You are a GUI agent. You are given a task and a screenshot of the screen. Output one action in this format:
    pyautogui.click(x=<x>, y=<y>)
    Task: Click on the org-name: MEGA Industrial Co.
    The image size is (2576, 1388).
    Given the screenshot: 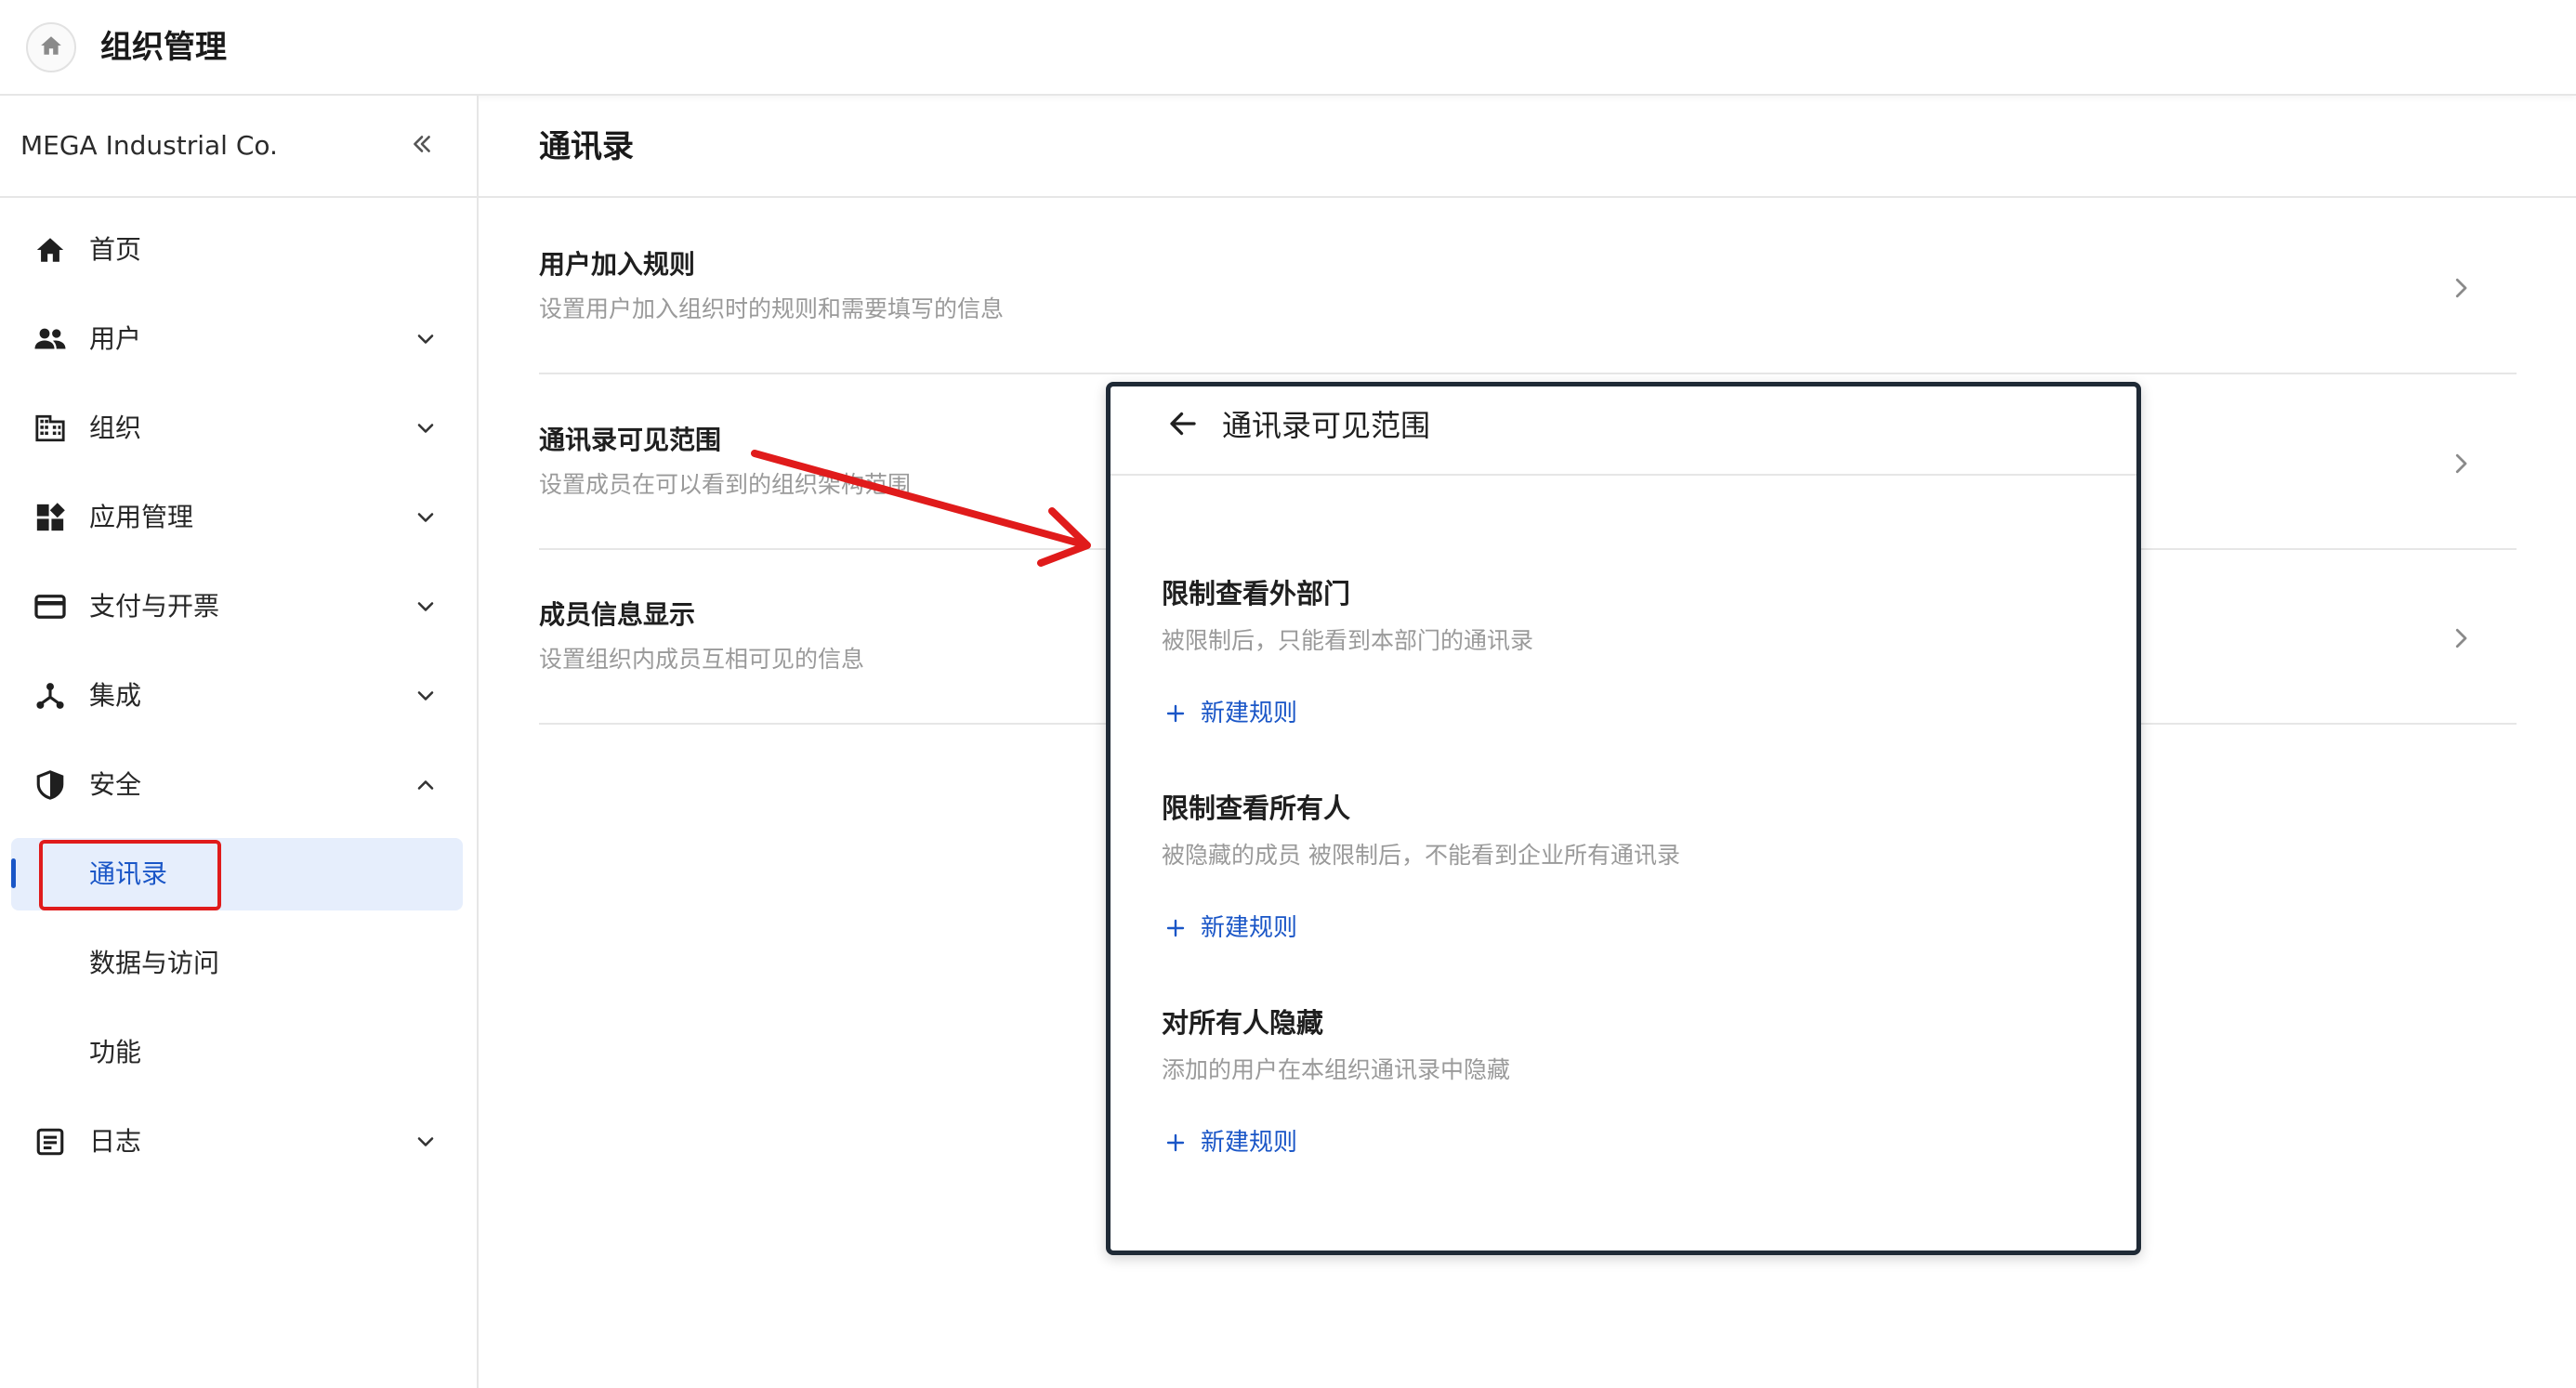 What is the action you would take?
    pyautogui.click(x=149, y=145)
    